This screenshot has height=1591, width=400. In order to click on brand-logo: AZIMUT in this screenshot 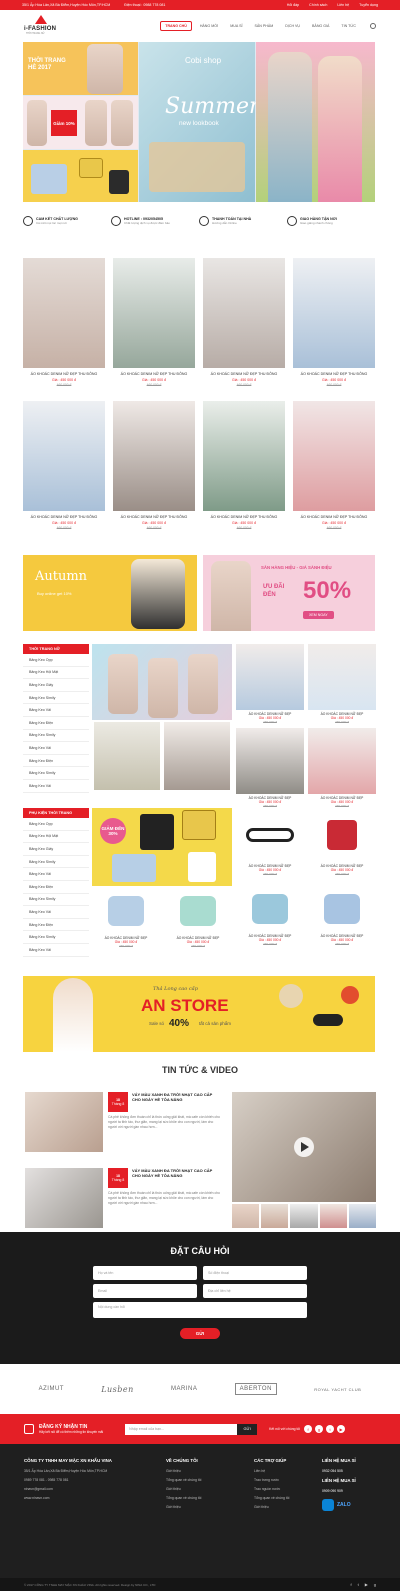, I will do `click(51, 1389)`.